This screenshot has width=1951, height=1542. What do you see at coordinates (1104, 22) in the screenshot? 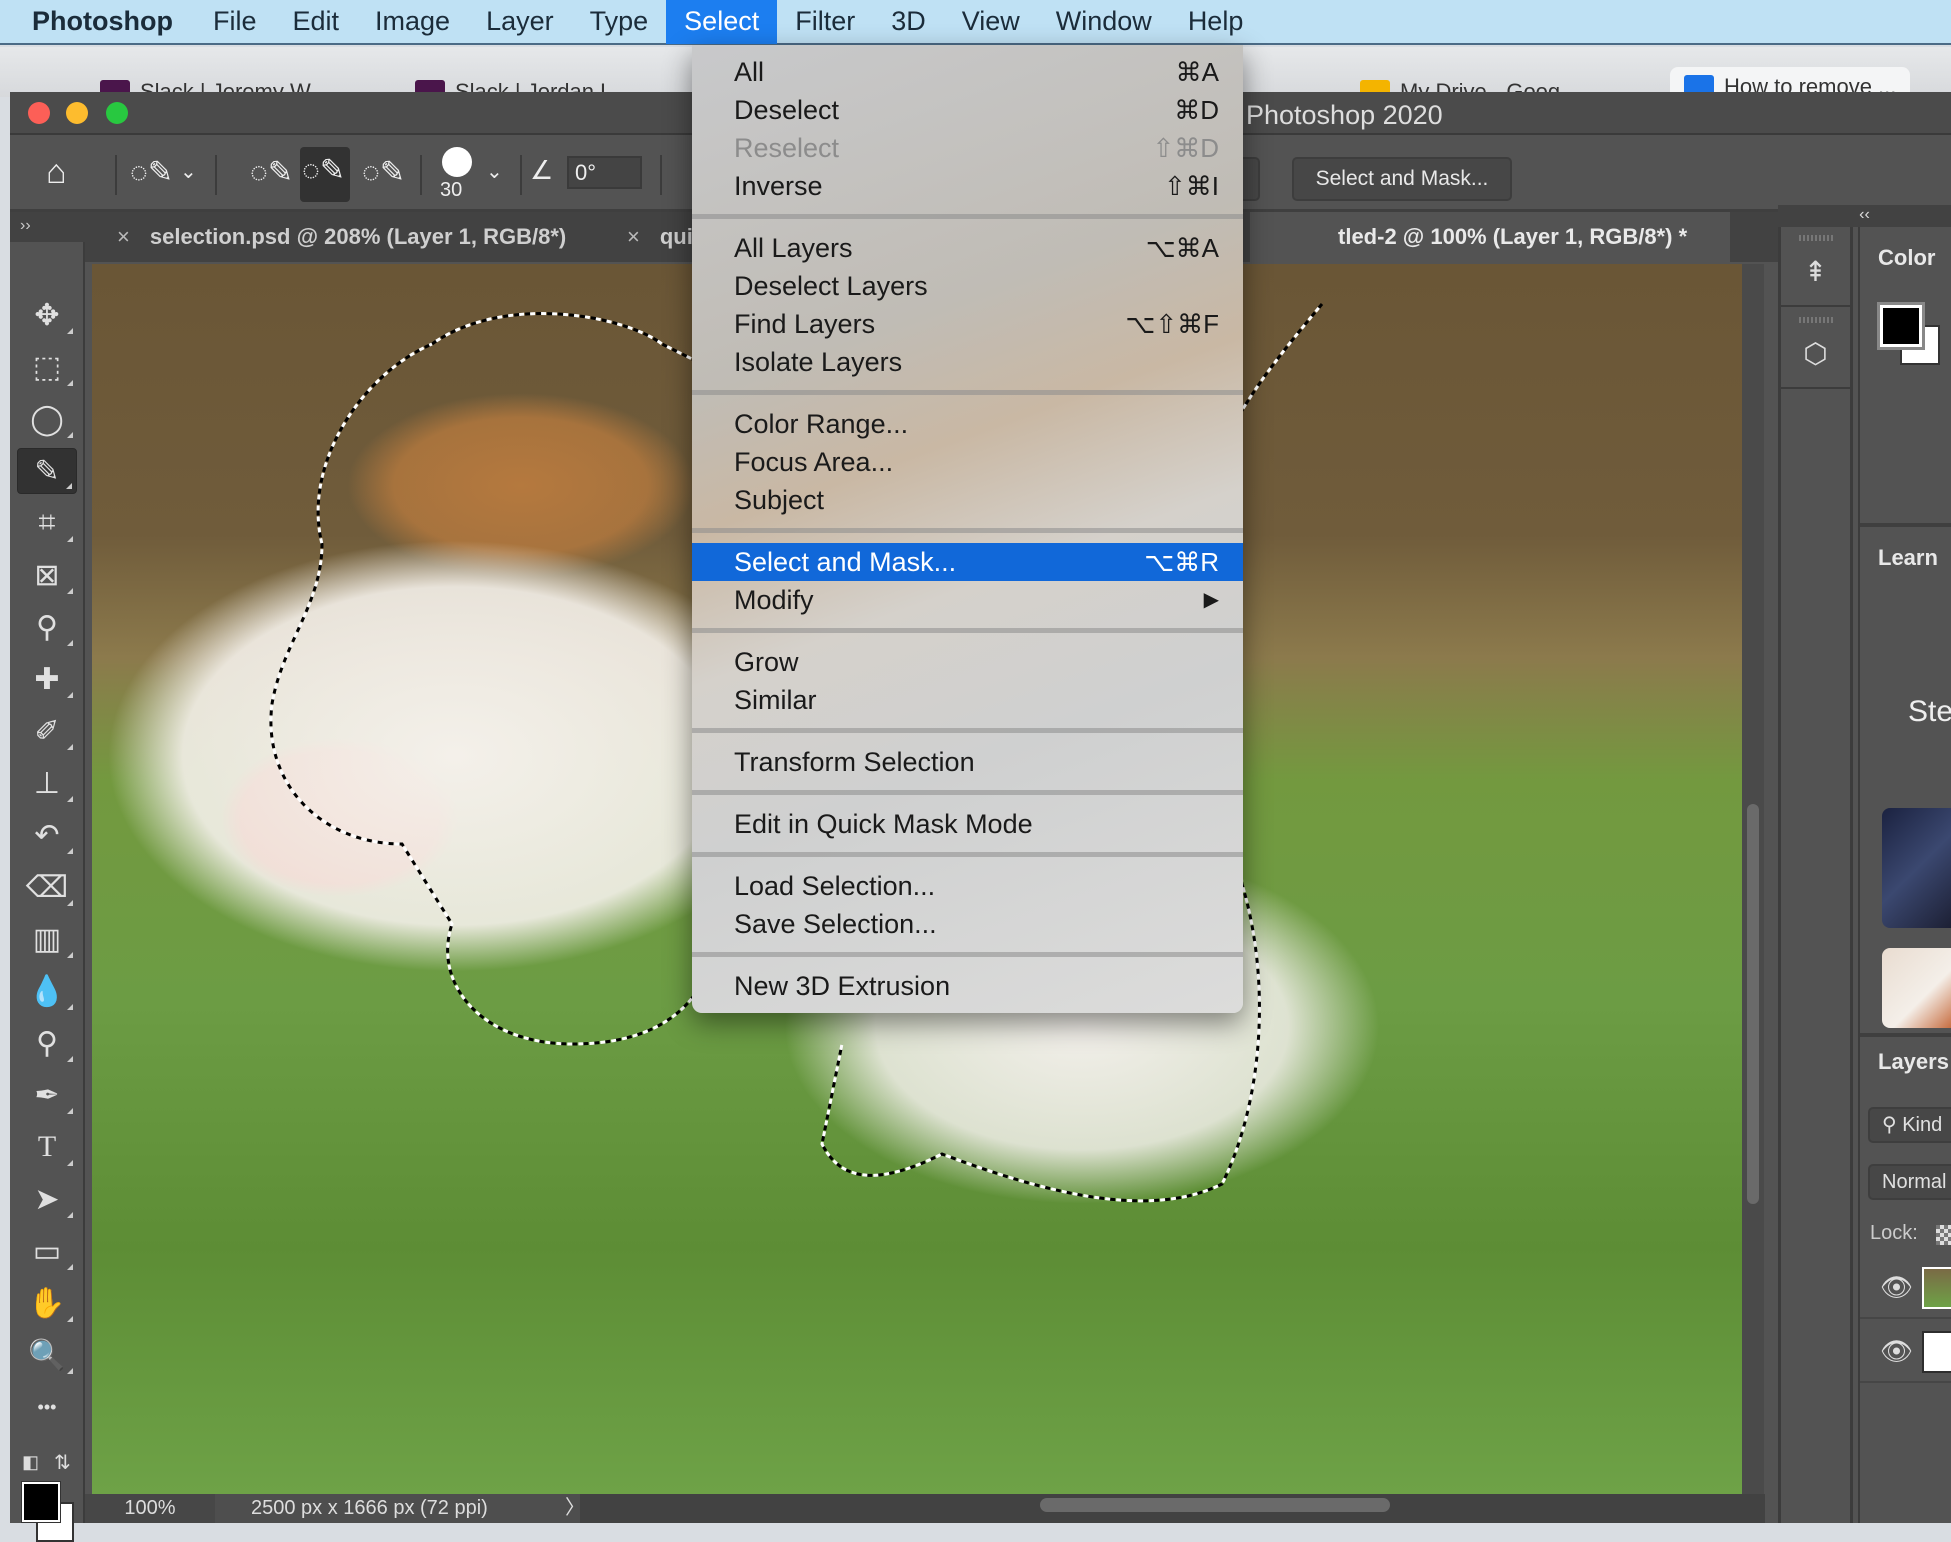
I see `menu-window: Window` at bounding box center [1104, 22].